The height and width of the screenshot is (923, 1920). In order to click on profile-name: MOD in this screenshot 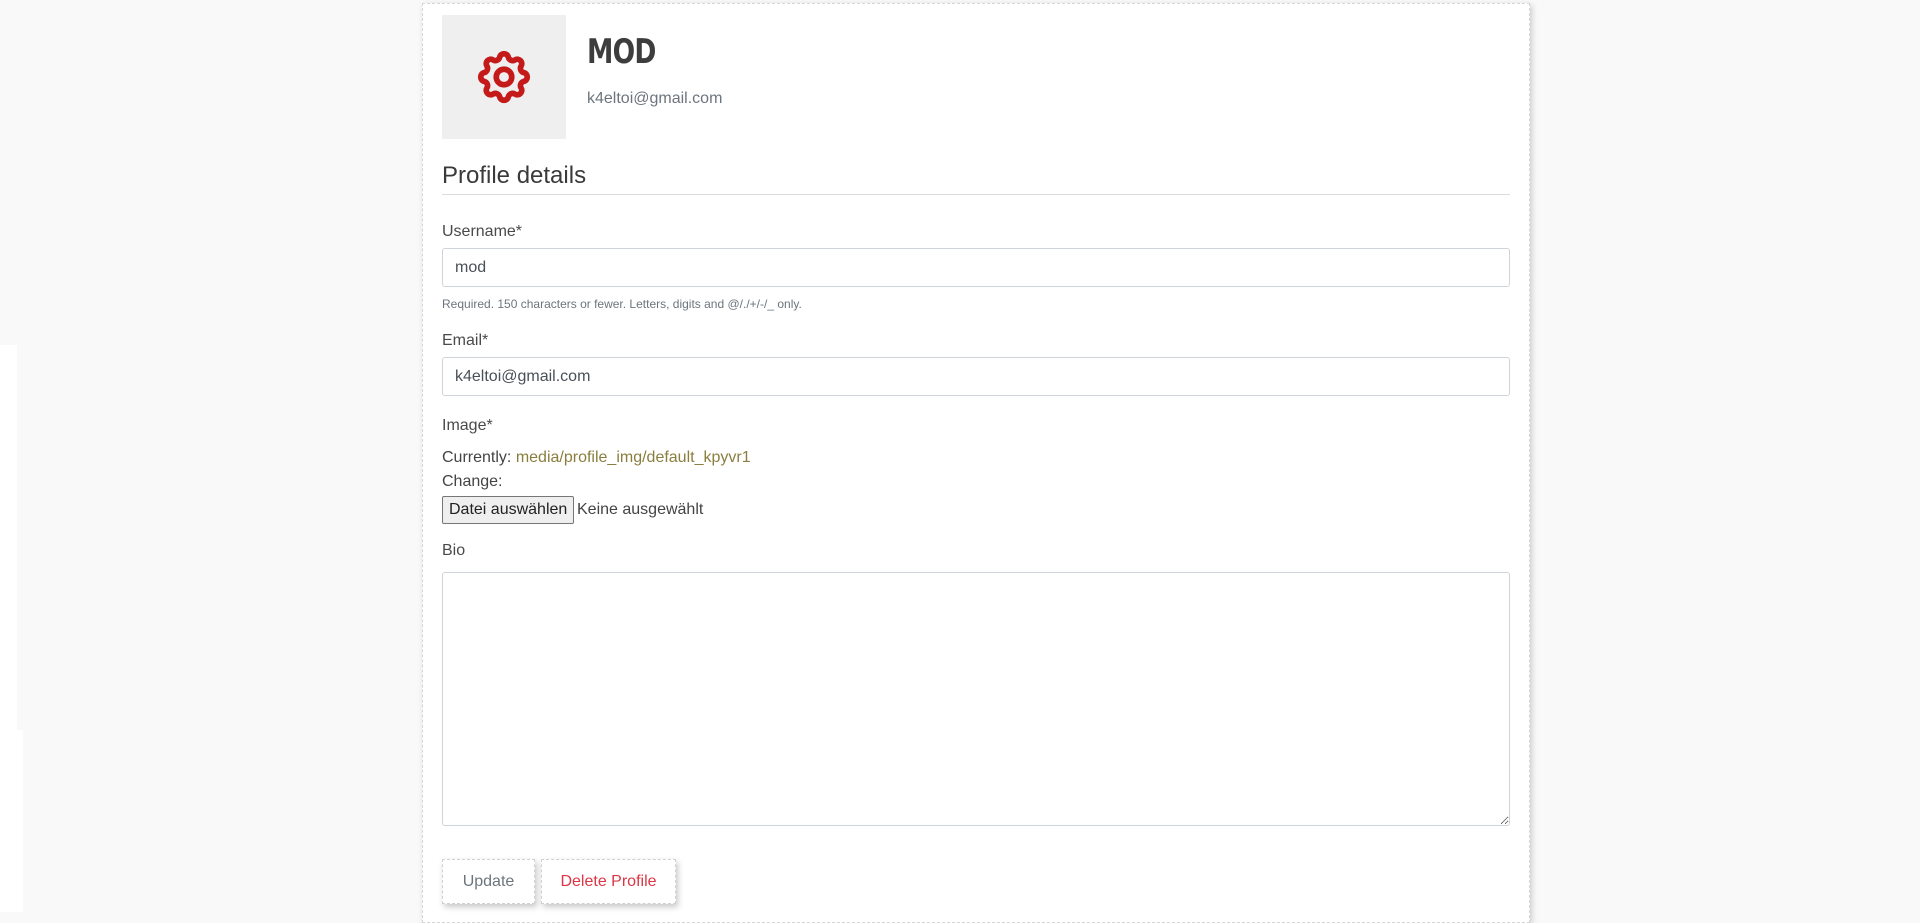, I will do `click(621, 52)`.